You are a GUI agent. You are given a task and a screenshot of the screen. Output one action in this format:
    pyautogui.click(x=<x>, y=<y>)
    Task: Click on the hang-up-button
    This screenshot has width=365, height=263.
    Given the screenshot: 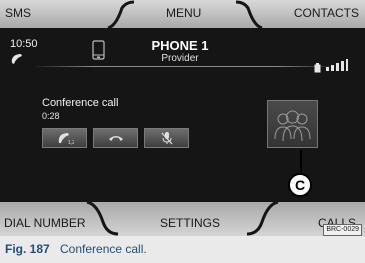 What is the action you would take?
    pyautogui.click(x=115, y=138)
    